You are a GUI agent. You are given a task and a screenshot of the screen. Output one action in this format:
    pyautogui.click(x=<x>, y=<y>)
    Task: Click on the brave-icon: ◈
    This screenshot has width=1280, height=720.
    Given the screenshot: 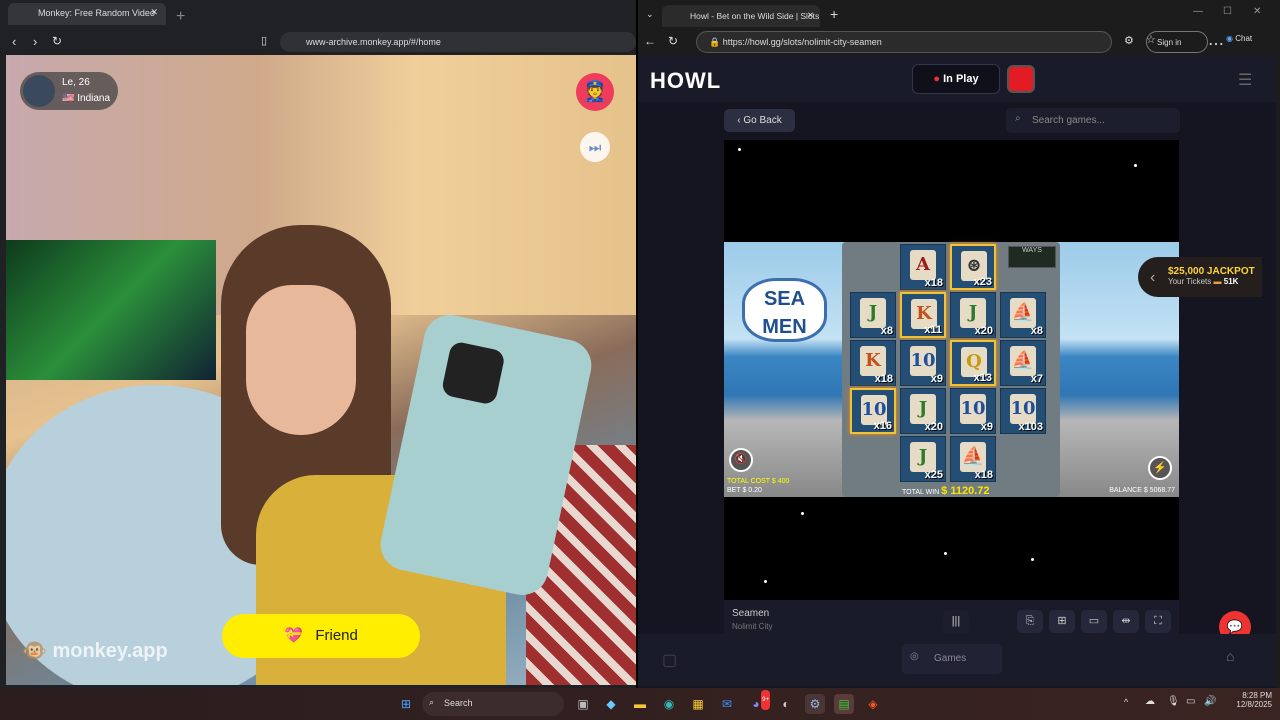 What is the action you would take?
    pyautogui.click(x=873, y=704)
    